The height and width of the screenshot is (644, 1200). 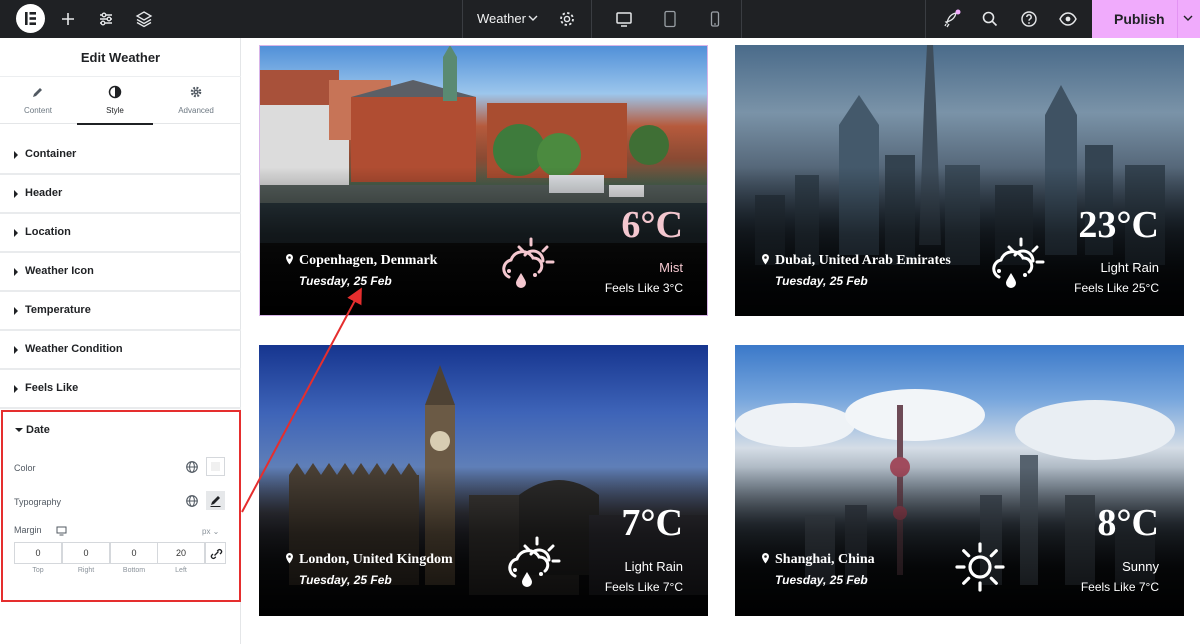 I want to click on elementor-logo-icon, so click(x=30, y=18).